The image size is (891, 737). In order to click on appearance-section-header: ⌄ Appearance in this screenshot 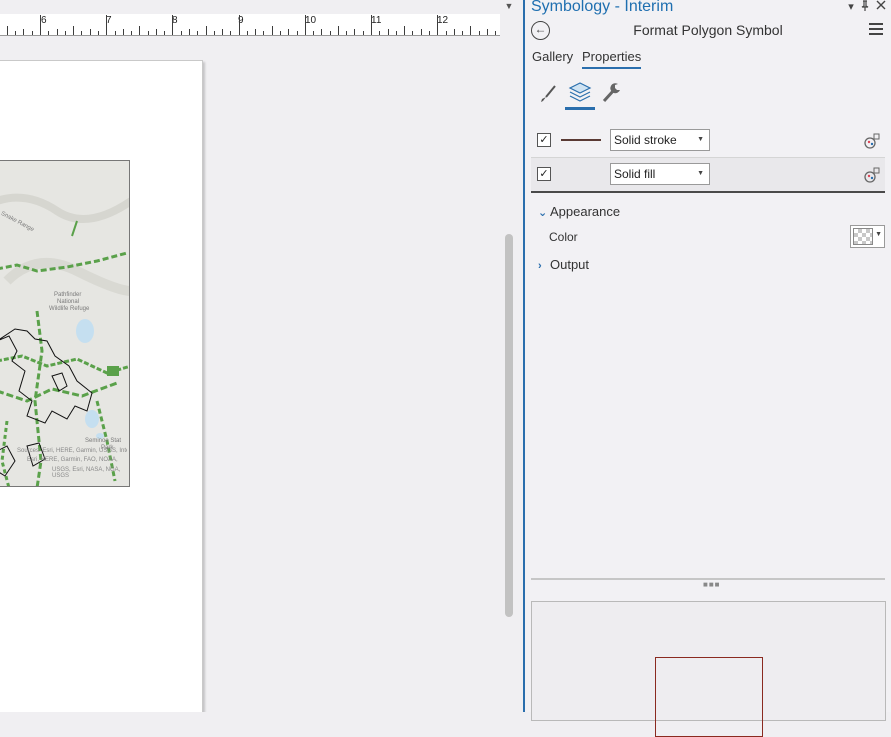, I will do `click(579, 211)`.